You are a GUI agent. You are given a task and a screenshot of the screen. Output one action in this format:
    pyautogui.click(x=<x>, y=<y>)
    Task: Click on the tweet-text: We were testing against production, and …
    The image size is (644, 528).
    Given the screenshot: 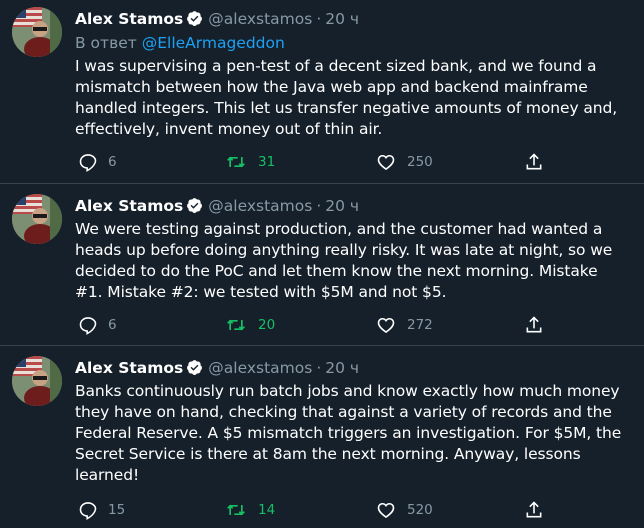 What is the action you would take?
    pyautogui.click(x=344, y=260)
    